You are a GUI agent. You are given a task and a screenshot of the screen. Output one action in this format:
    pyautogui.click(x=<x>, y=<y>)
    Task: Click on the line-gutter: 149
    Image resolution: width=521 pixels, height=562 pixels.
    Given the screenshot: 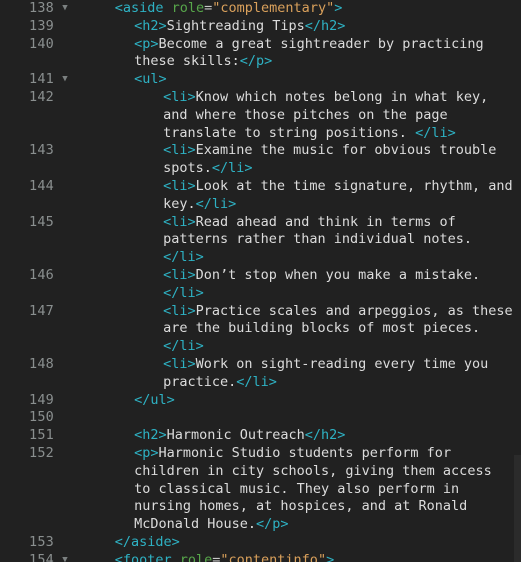 What is the action you would take?
    pyautogui.click(x=38, y=401)
    